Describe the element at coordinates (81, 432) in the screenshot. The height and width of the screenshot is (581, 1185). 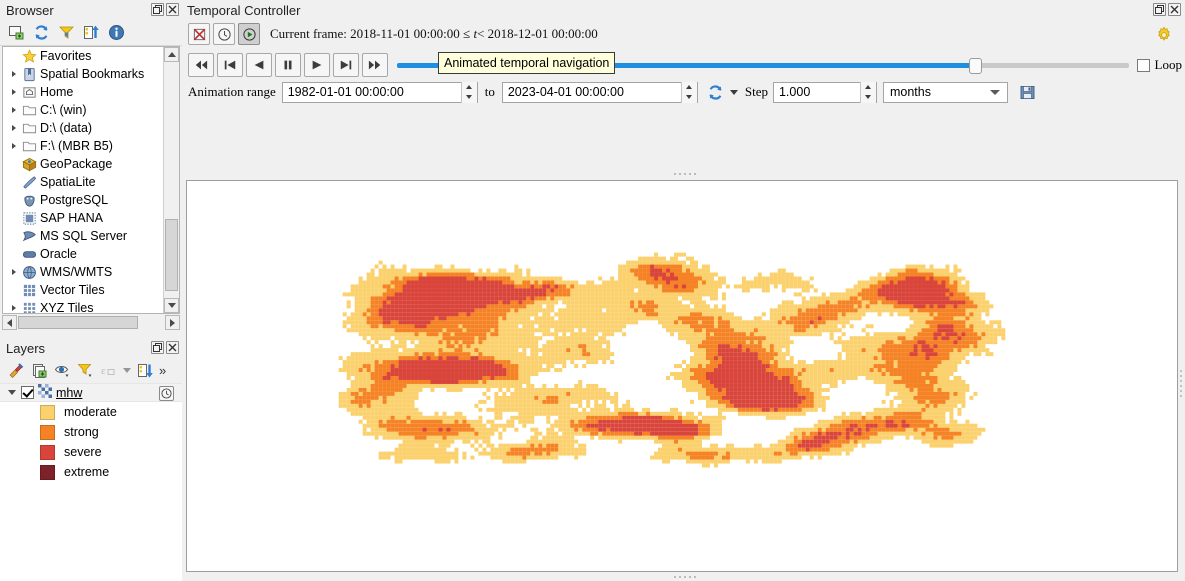
I see `legend-label: strong` at that location.